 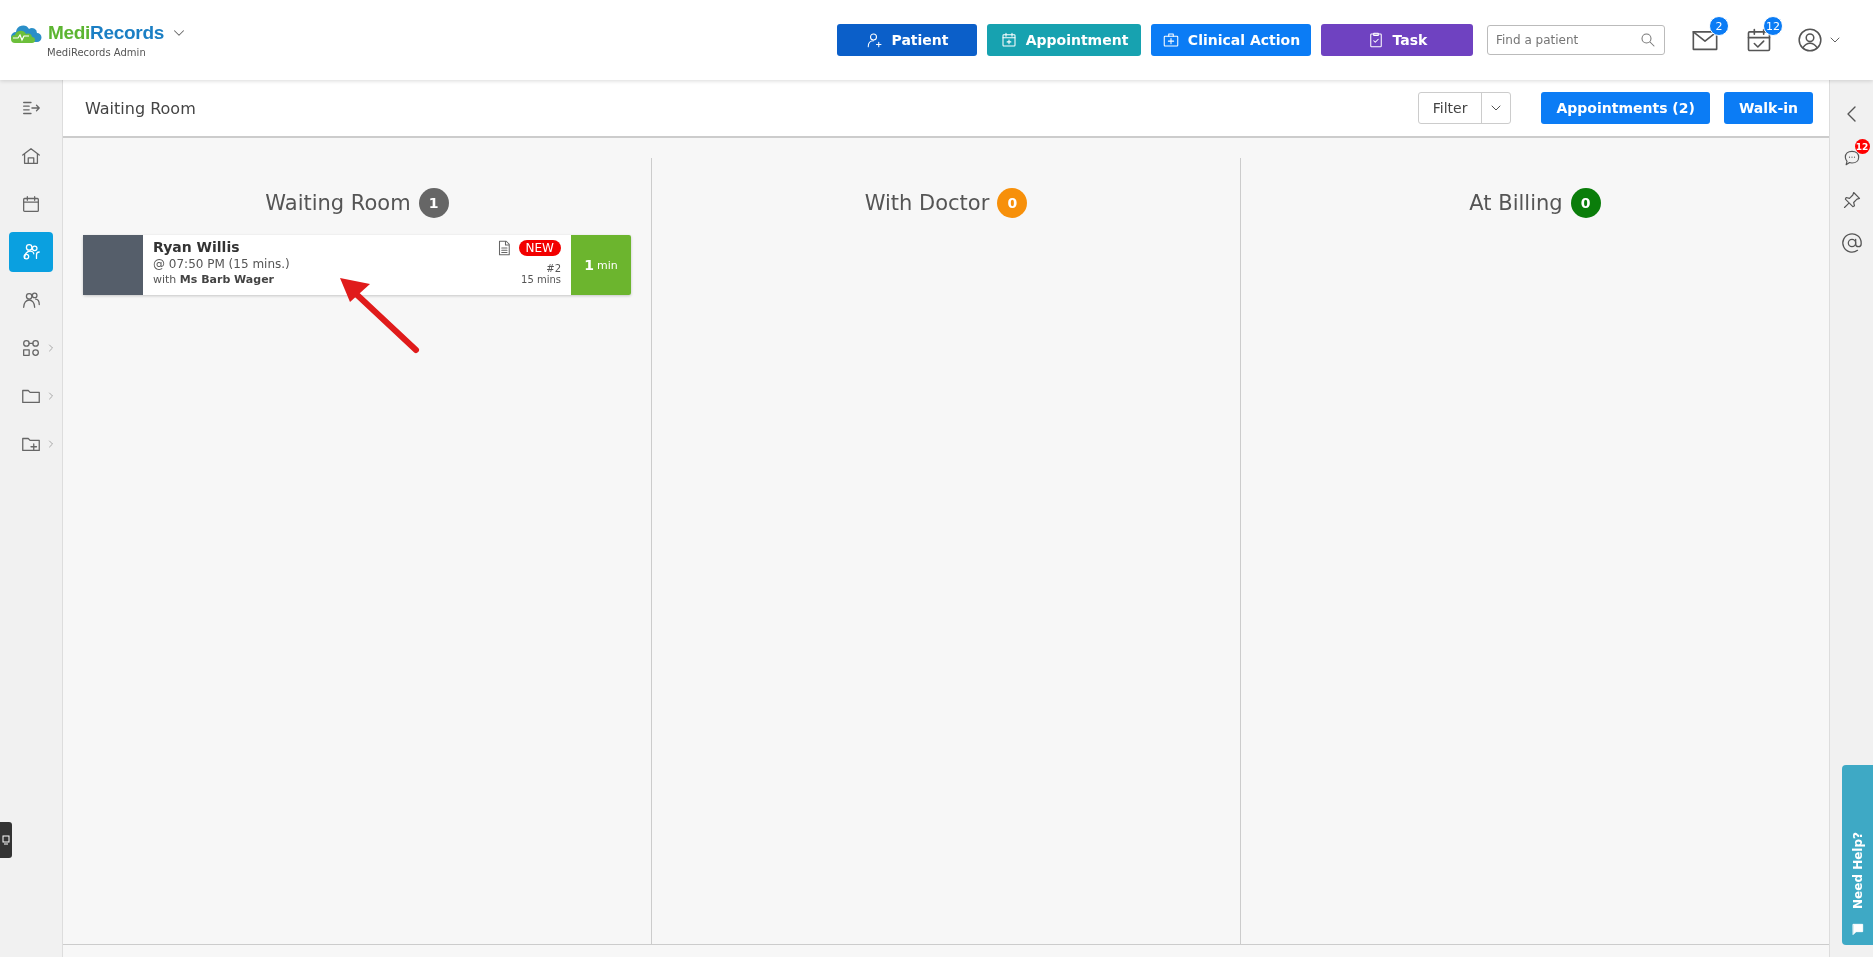 I want to click on side-tab, so click(x=6, y=840).